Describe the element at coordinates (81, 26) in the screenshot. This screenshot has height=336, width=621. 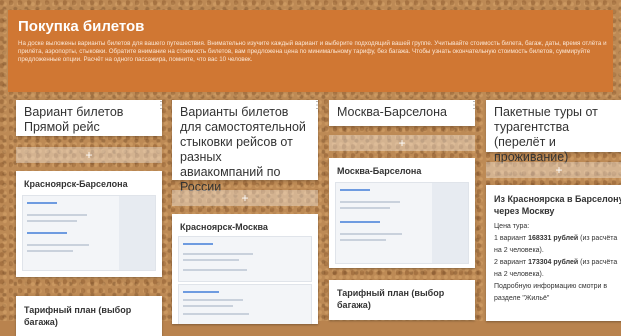
I see `board-title: Покупка билетов` at that location.